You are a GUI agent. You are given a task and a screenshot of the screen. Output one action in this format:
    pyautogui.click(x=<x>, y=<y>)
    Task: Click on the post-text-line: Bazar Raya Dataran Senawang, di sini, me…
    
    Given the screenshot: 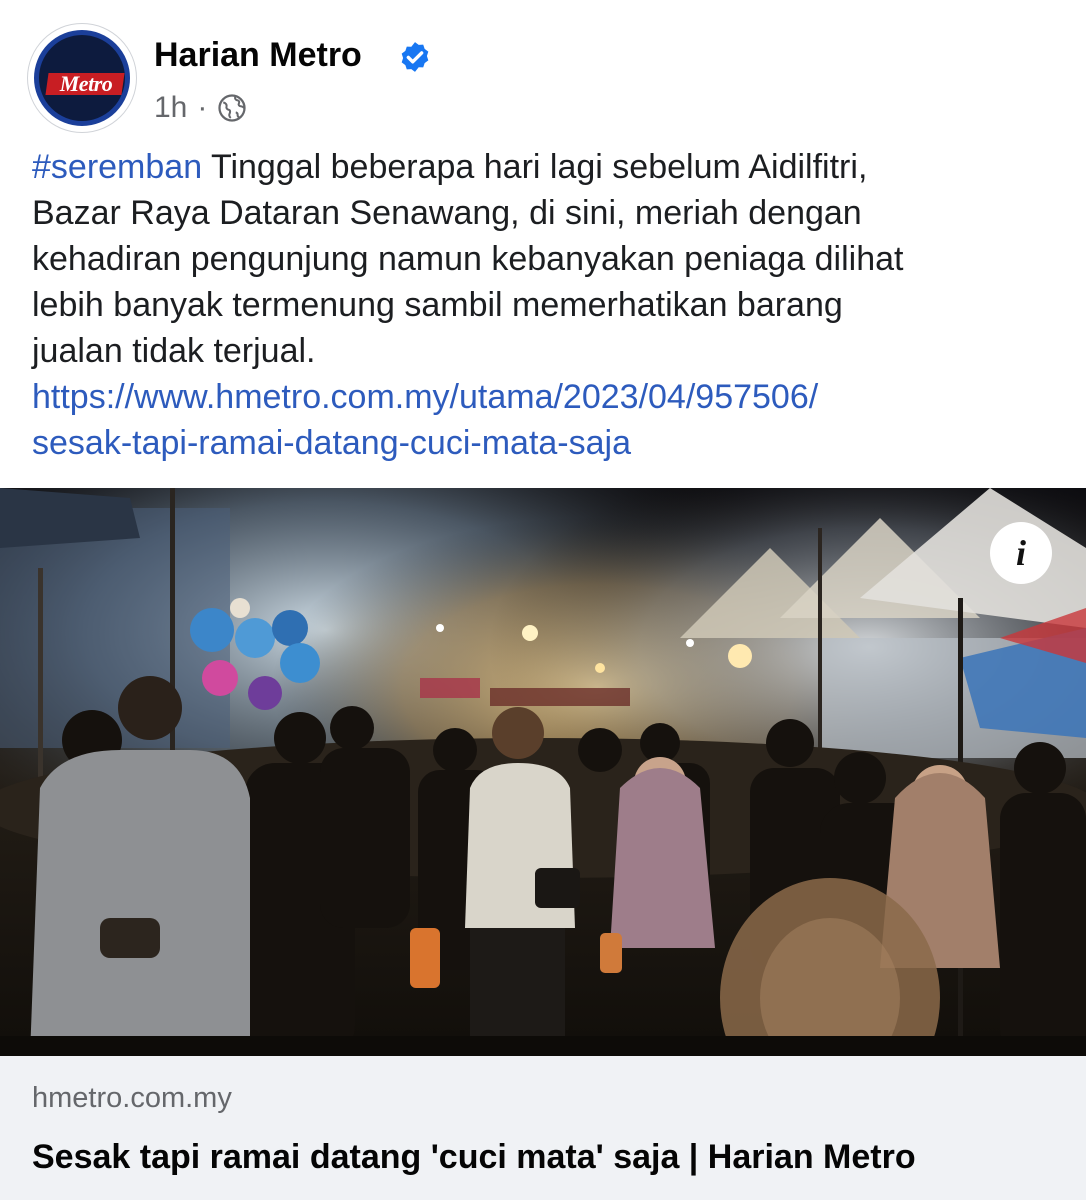 What is the action you would take?
    pyautogui.click(x=447, y=213)
    